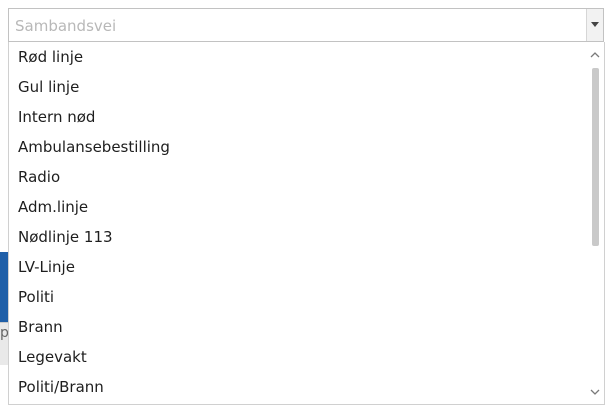  Describe the element at coordinates (306, 25) in the screenshot. I see `sambandsvei-select: Sambandsvei` at that location.